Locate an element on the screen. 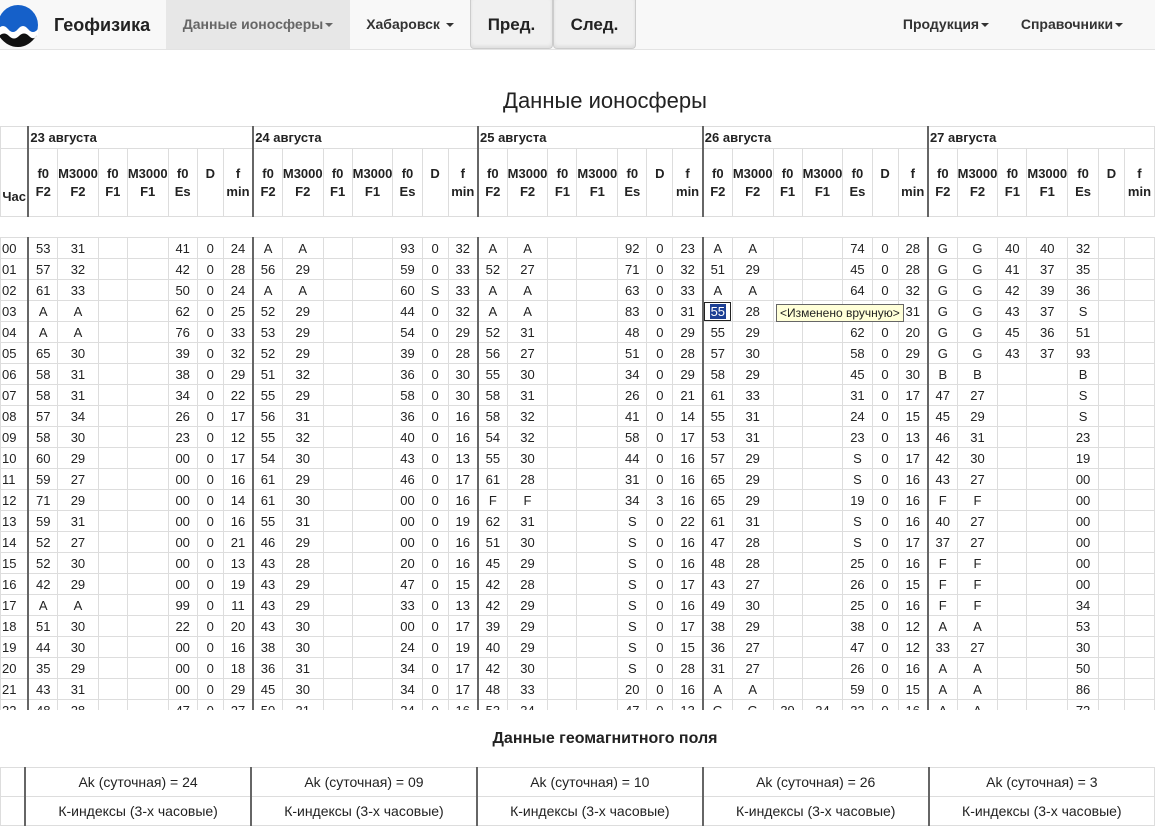 The image size is (1155, 834). data-cell: B is located at coordinates (942, 374).